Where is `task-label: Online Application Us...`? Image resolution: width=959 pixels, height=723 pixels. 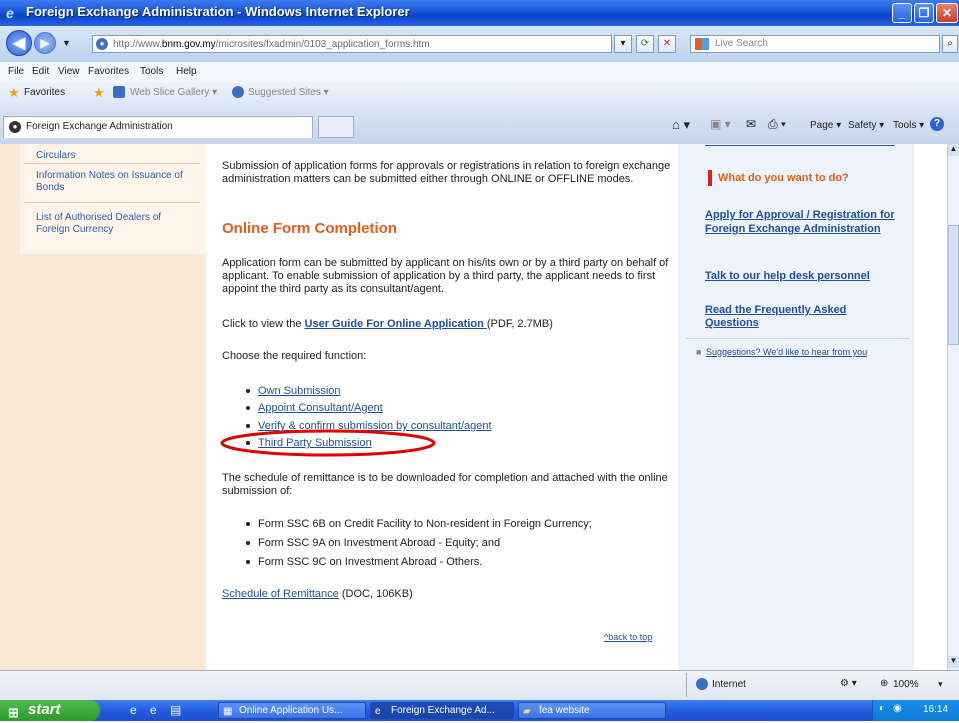 task-label: Online Application Us... is located at coordinates (291, 710).